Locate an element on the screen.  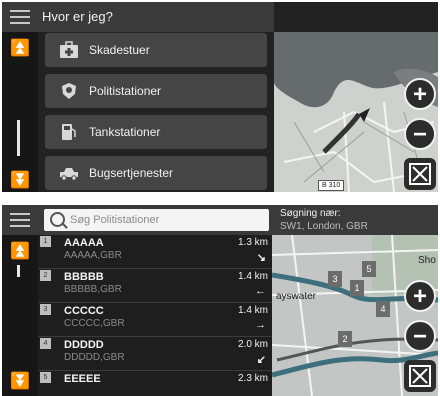
result-name: CCCCC is located at coordinates (84, 311).